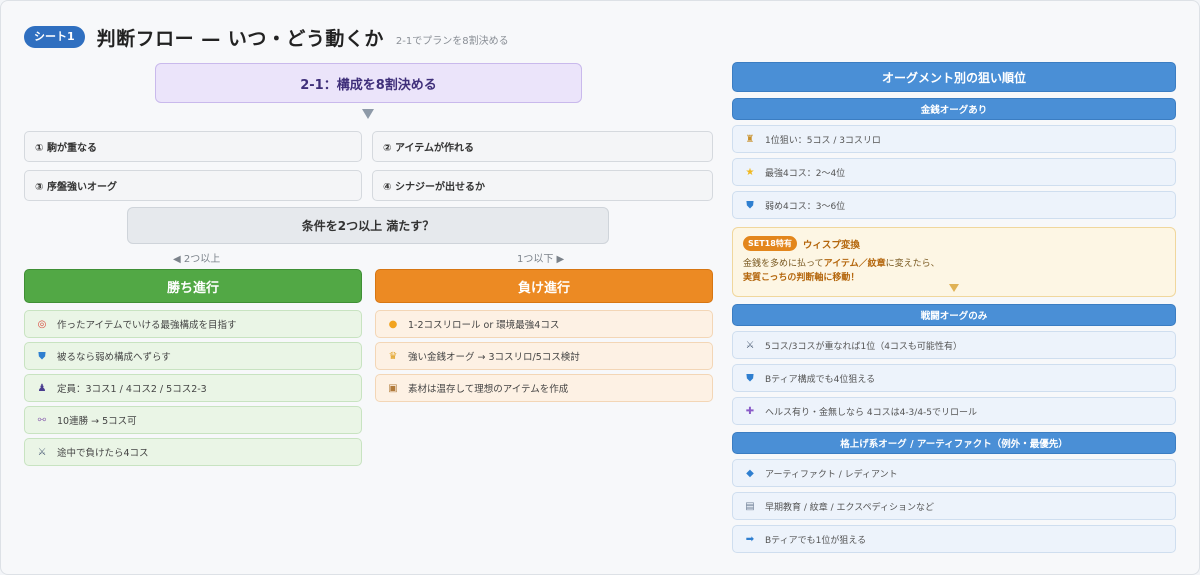 The height and width of the screenshot is (575, 1200). Describe the element at coordinates (42, 420) in the screenshot. I see `link-icon: ⚯` at that location.